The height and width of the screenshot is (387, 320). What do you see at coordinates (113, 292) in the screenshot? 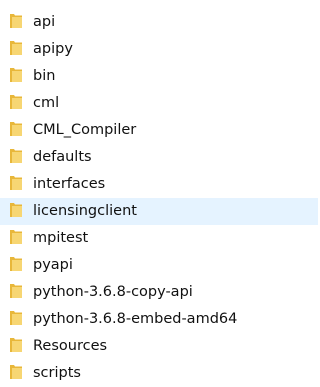
I see `folder-name: python-3.6.8-copy-api` at bounding box center [113, 292].